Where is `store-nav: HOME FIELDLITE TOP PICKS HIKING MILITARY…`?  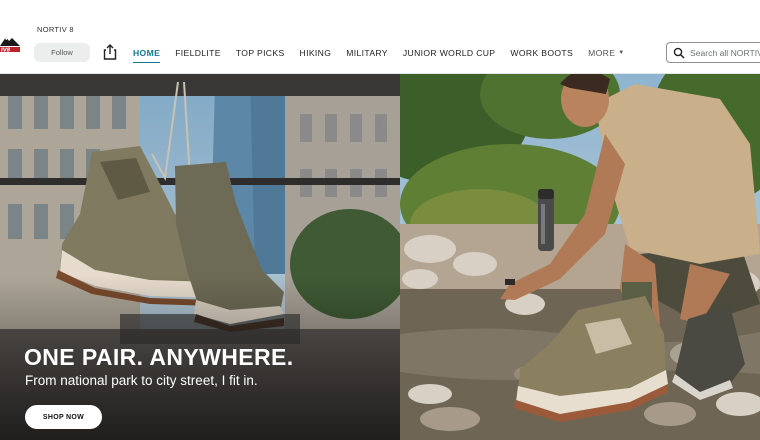
store-nav: HOME FIELDLITE TOP PICKS HIKING MILITARY… is located at coordinates (379, 55).